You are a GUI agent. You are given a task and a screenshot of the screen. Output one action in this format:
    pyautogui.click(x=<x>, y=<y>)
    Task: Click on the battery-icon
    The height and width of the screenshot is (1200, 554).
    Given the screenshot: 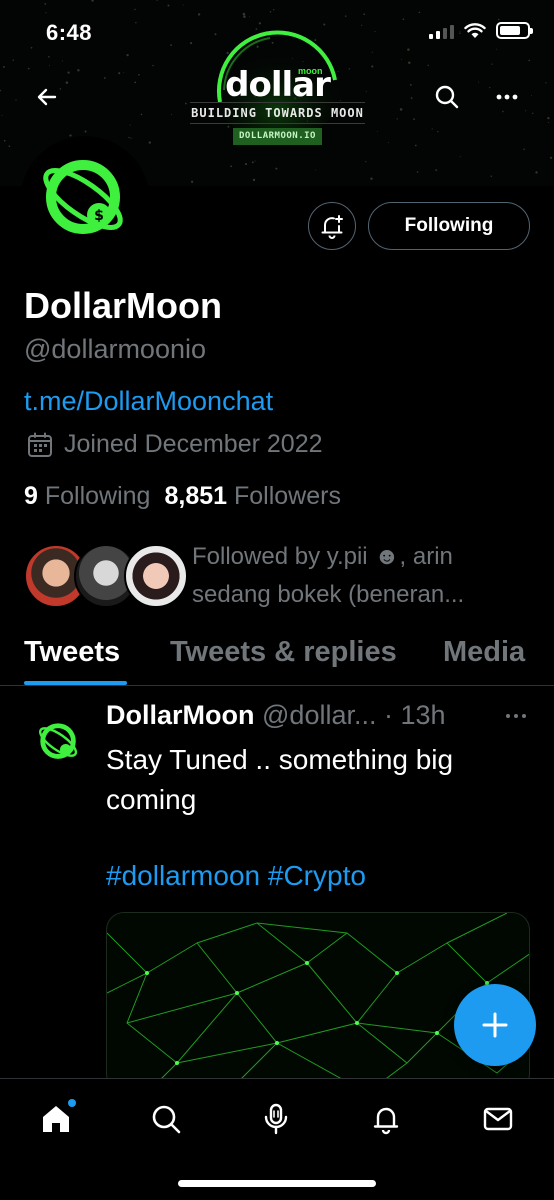 What is the action you would take?
    pyautogui.click(x=514, y=30)
    